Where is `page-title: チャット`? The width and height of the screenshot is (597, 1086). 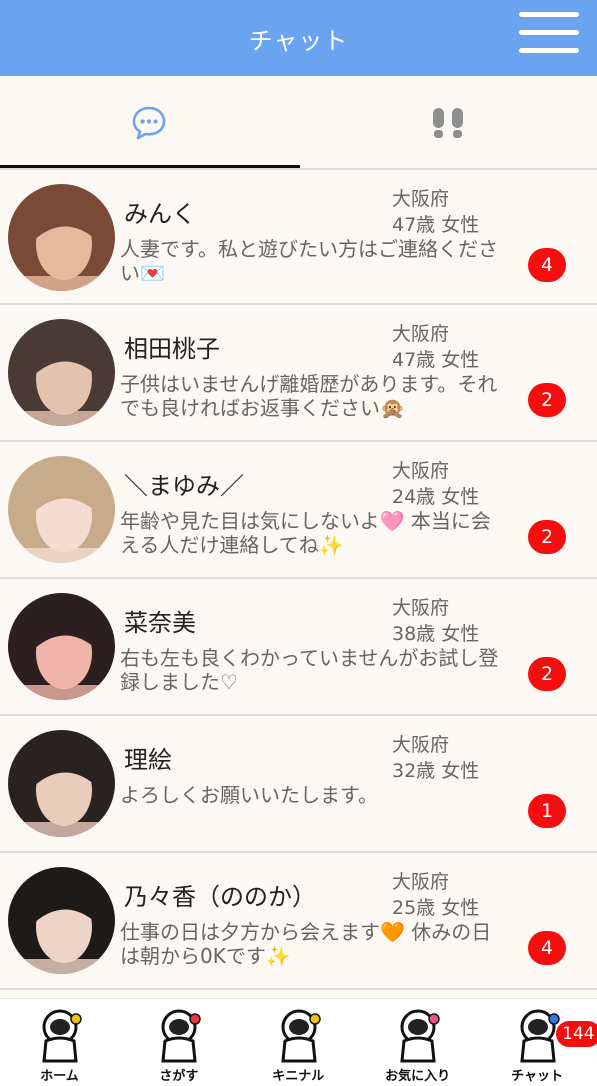
page-title: チャット is located at coordinates (298, 40).